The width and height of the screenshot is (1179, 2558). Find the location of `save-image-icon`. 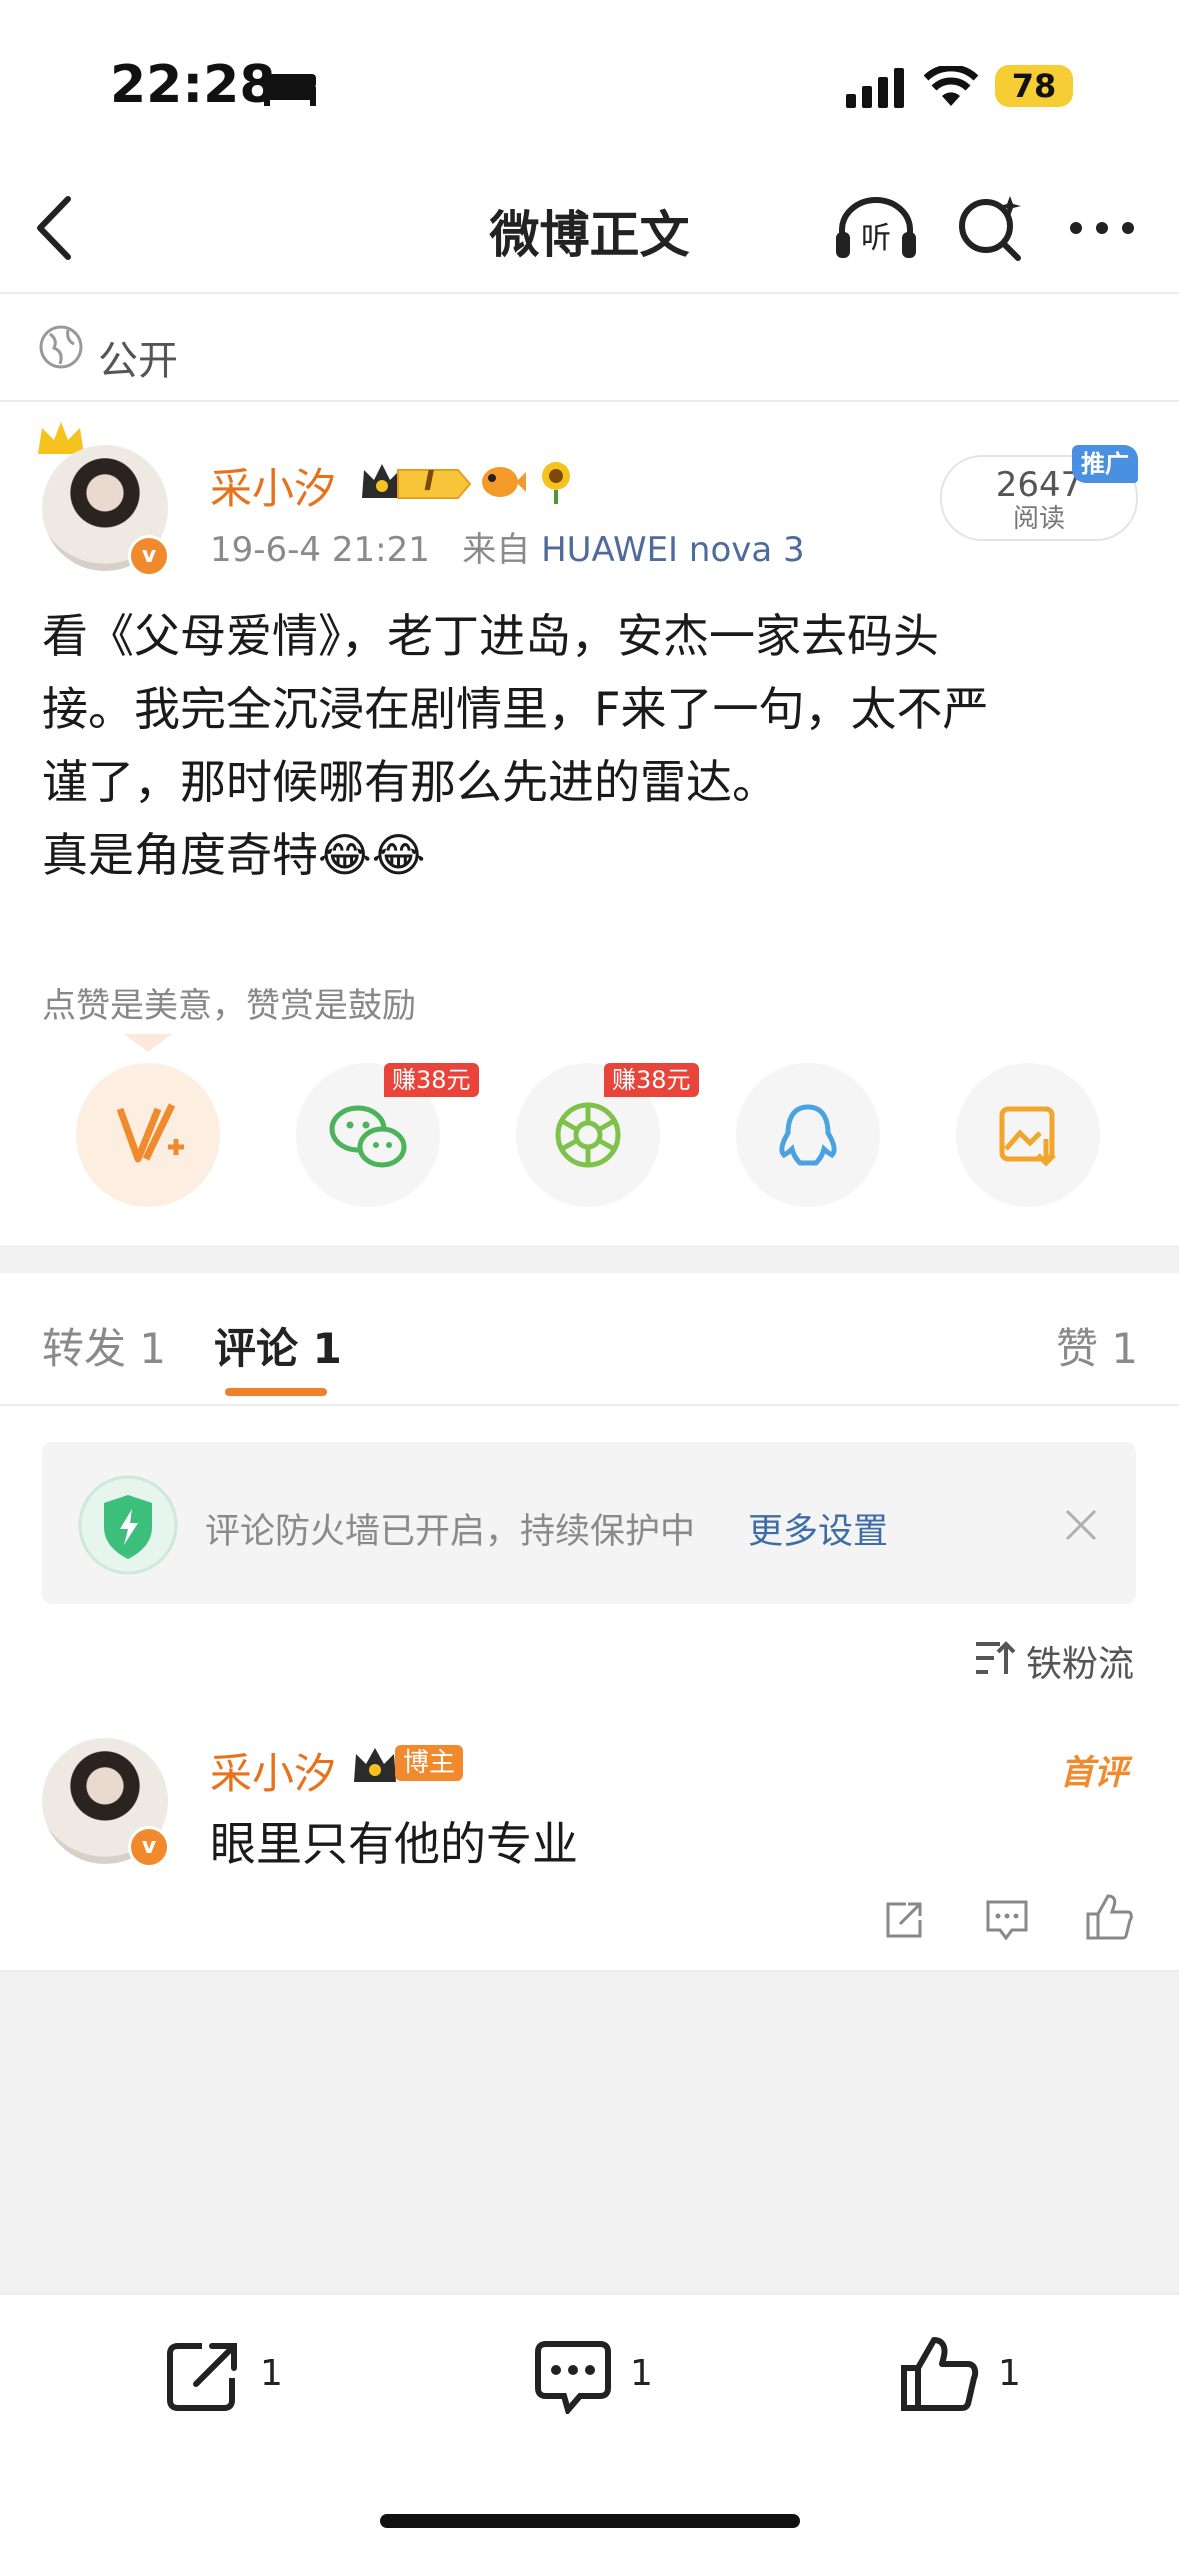

save-image-icon is located at coordinates (1027, 1136).